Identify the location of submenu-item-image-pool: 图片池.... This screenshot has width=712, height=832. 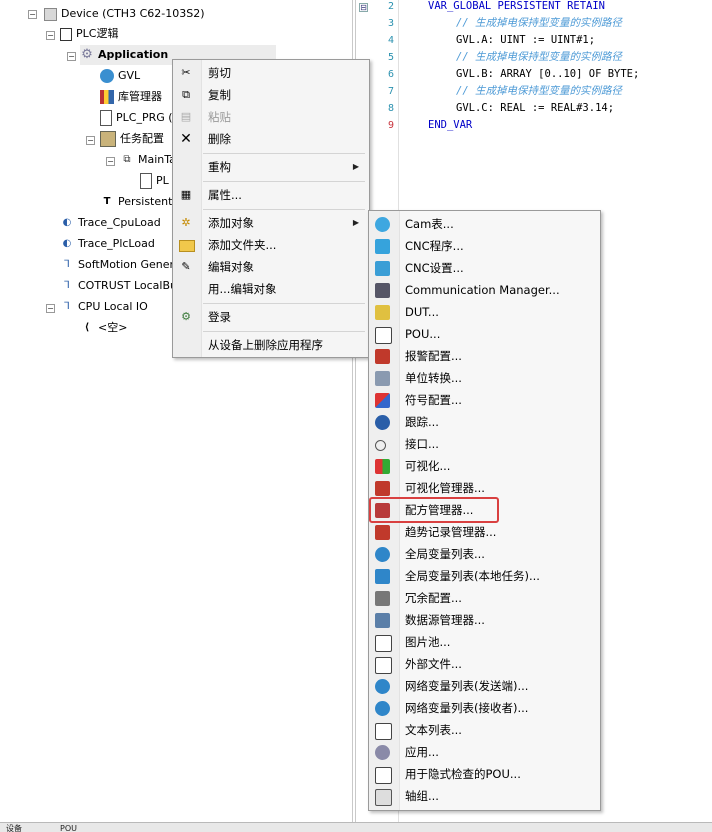
(484, 642).